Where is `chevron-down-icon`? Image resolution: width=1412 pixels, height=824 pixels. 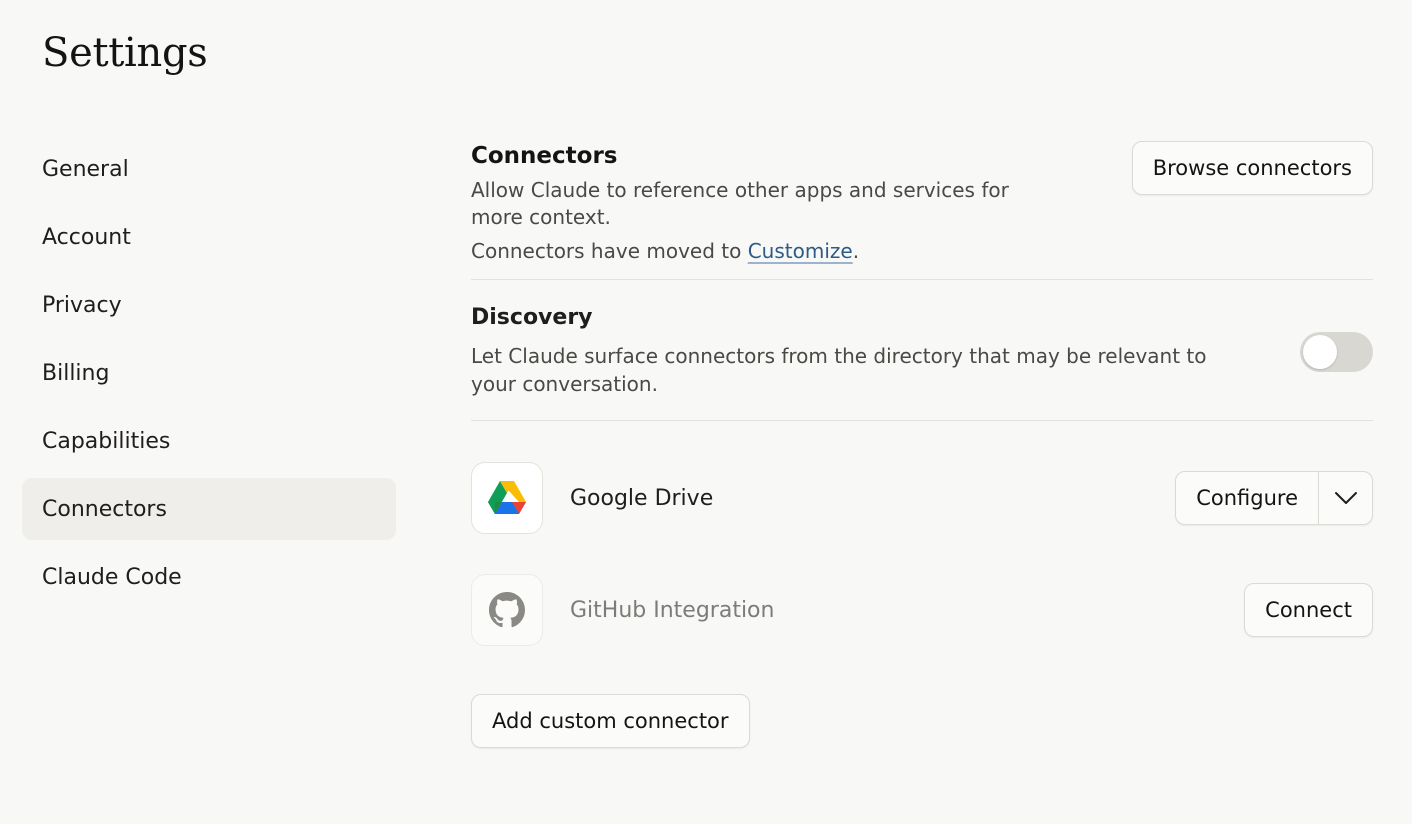 chevron-down-icon is located at coordinates (1345, 498).